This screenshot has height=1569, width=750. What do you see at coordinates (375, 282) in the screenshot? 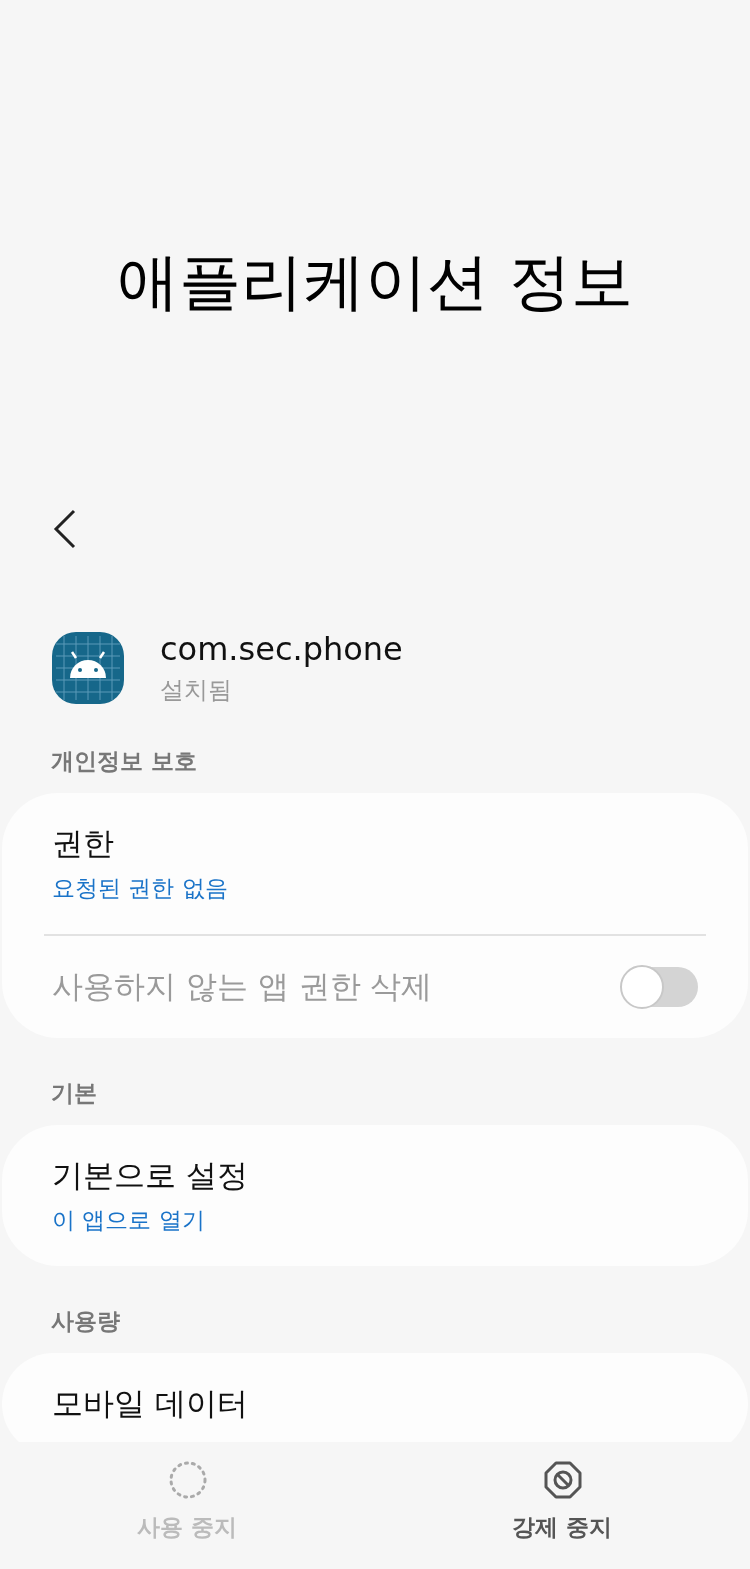
I see `page-title: 애플리케이션 정보` at bounding box center [375, 282].